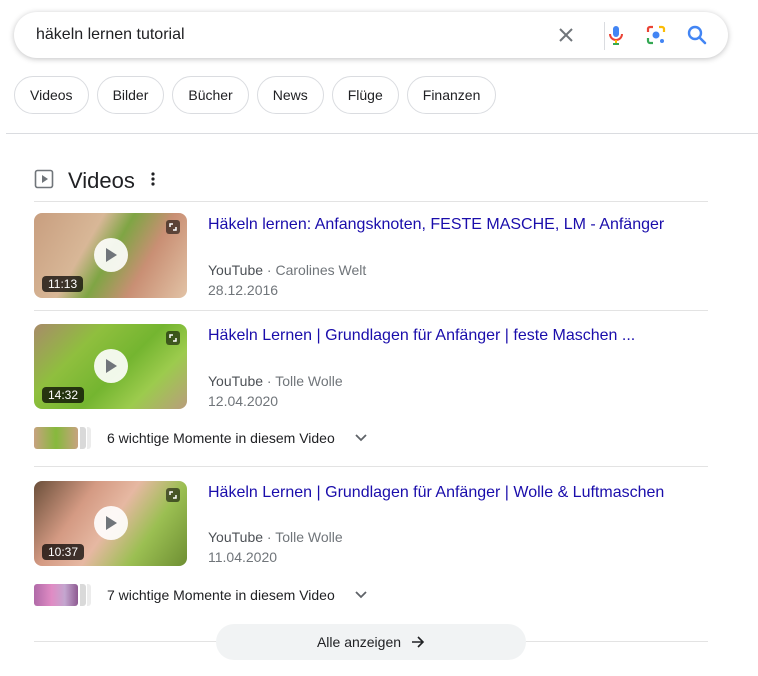 The height and width of the screenshot is (676, 758). I want to click on video-thumbnail: 10:37, so click(110, 523).